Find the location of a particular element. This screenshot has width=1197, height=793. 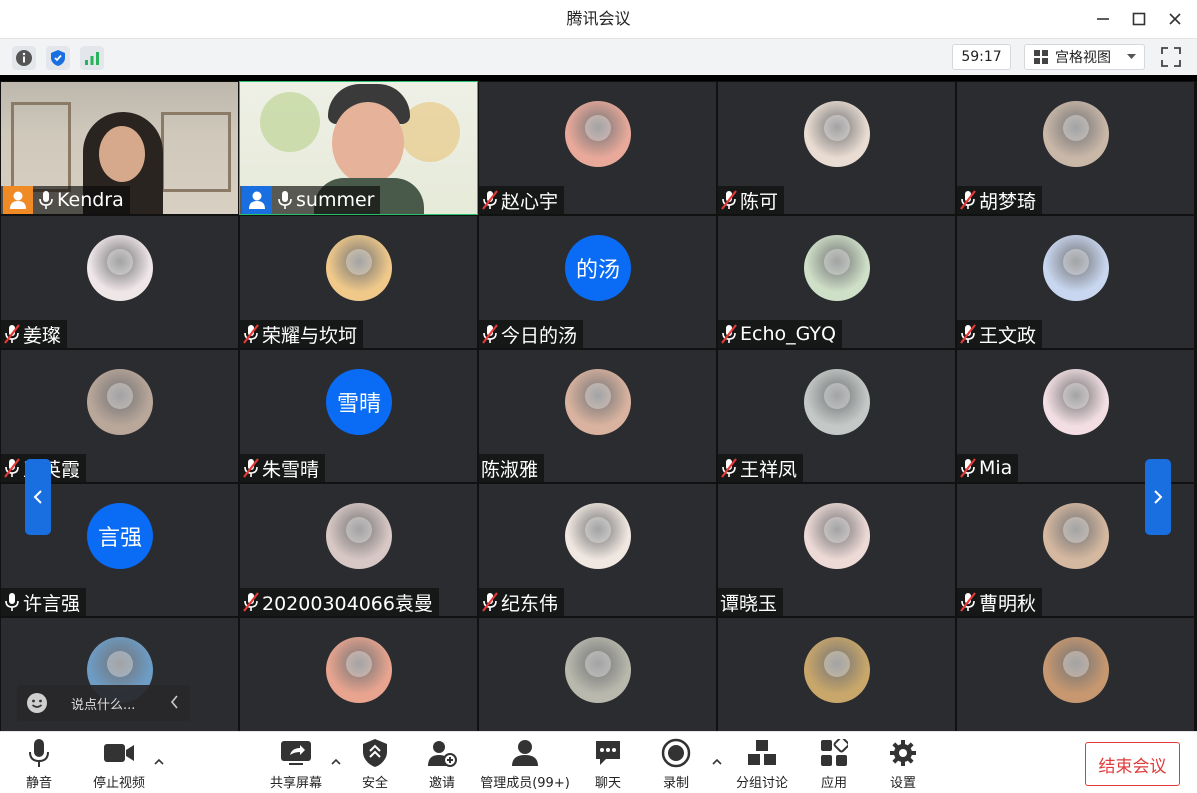

participant-name-tag: summer is located at coordinates (310, 200).